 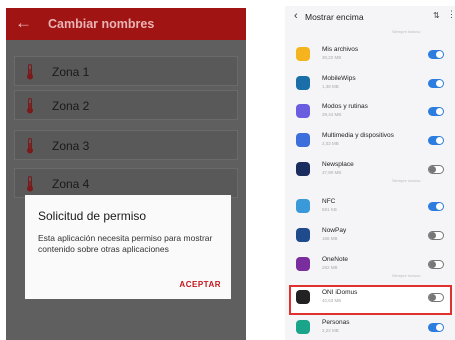 What do you see at coordinates (101, 24) in the screenshot?
I see `page-title: Cambiar nombres` at bounding box center [101, 24].